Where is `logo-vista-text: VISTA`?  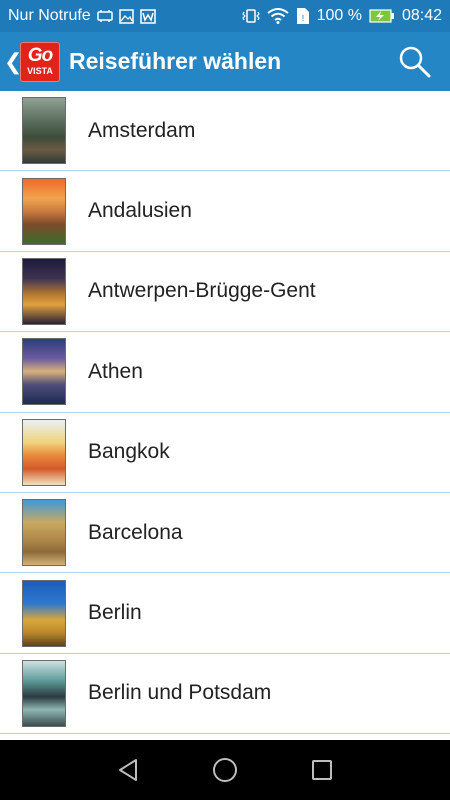
logo-vista-text: VISTA is located at coordinates (40, 71).